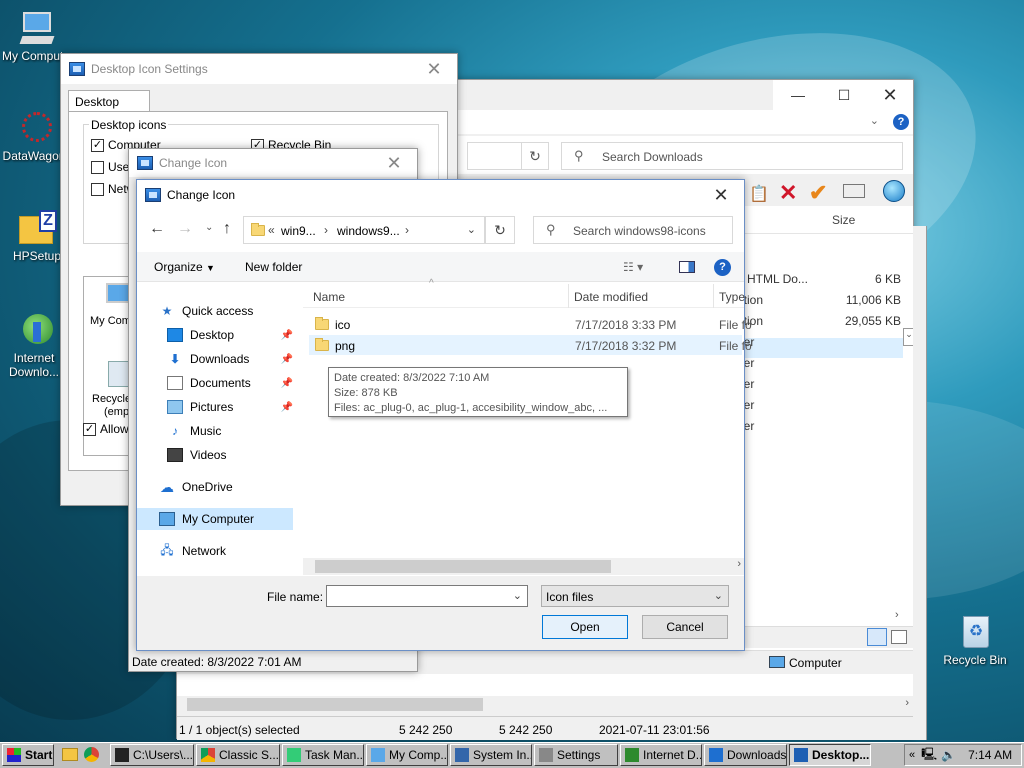  Describe the element at coordinates (37, 128) in the screenshot. I see `datawagon-icon` at that location.